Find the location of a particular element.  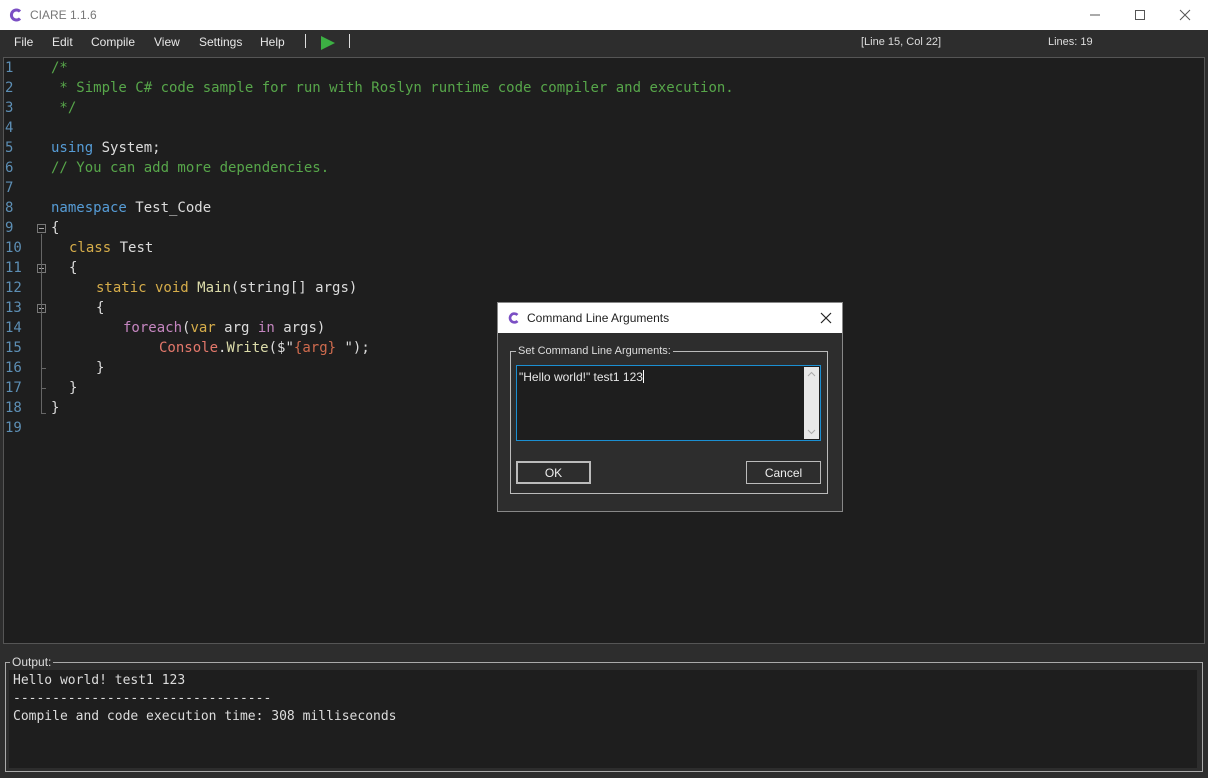

ok-button: OK is located at coordinates (553, 472).